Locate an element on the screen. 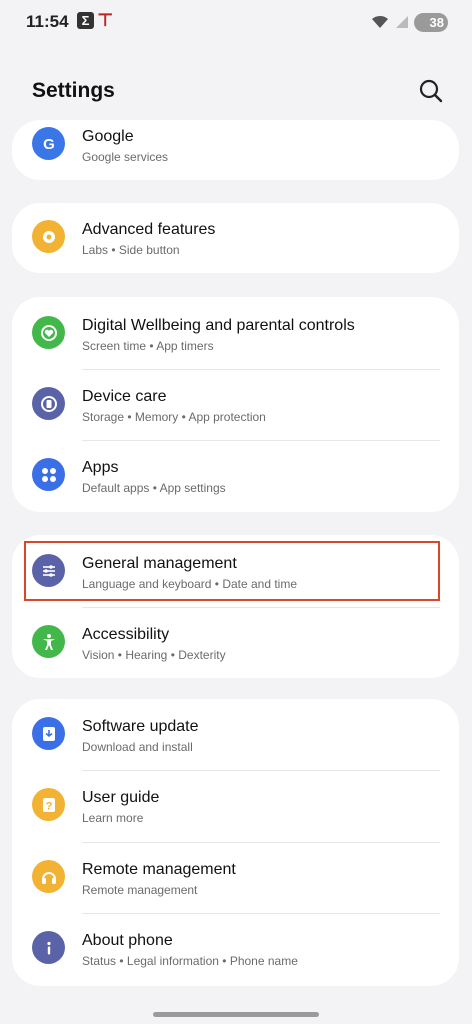  page-title: Settings is located at coordinates (73, 90).